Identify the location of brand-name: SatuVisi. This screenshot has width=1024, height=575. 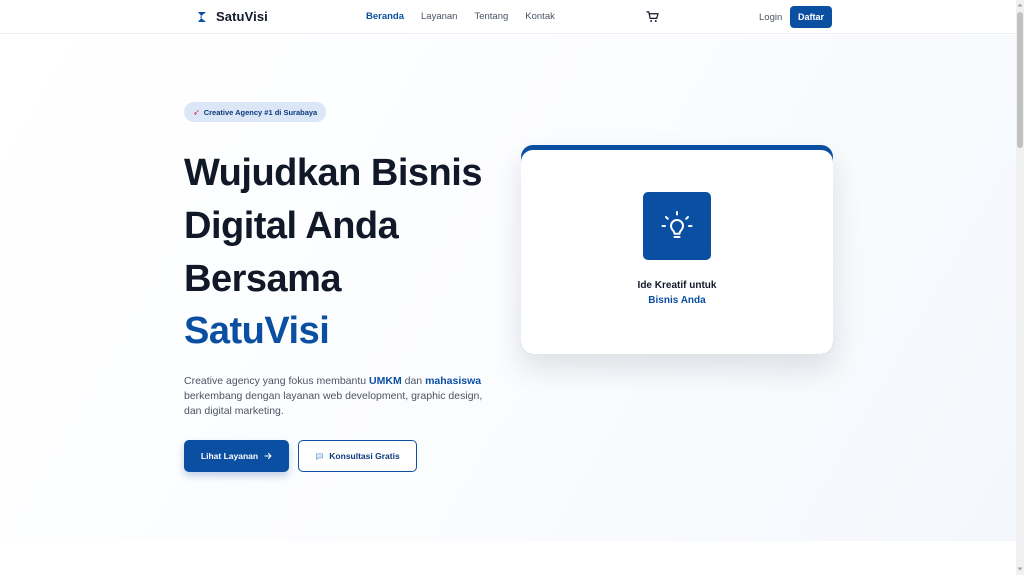
(242, 16).